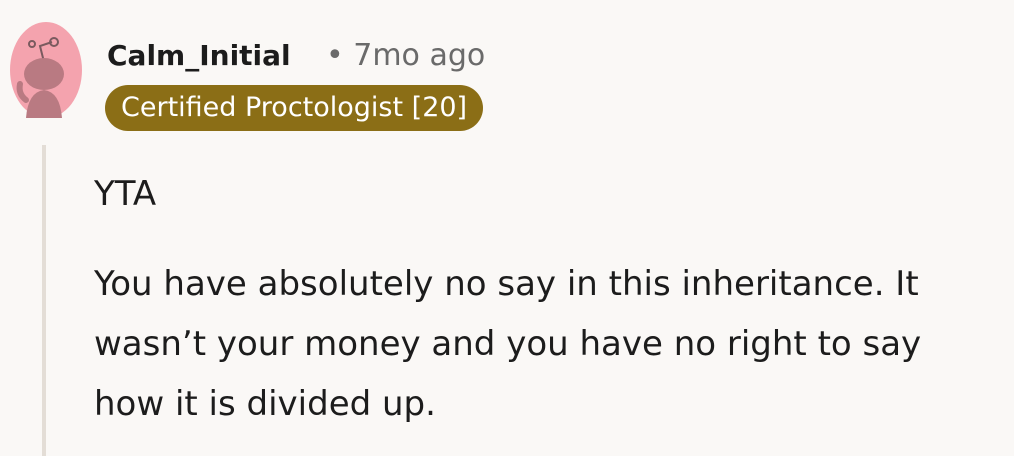 Image resolution: width=1014 pixels, height=456 pixels. Describe the element at coordinates (199, 56) in the screenshot. I see `comment-username: Calm_Initial` at that location.